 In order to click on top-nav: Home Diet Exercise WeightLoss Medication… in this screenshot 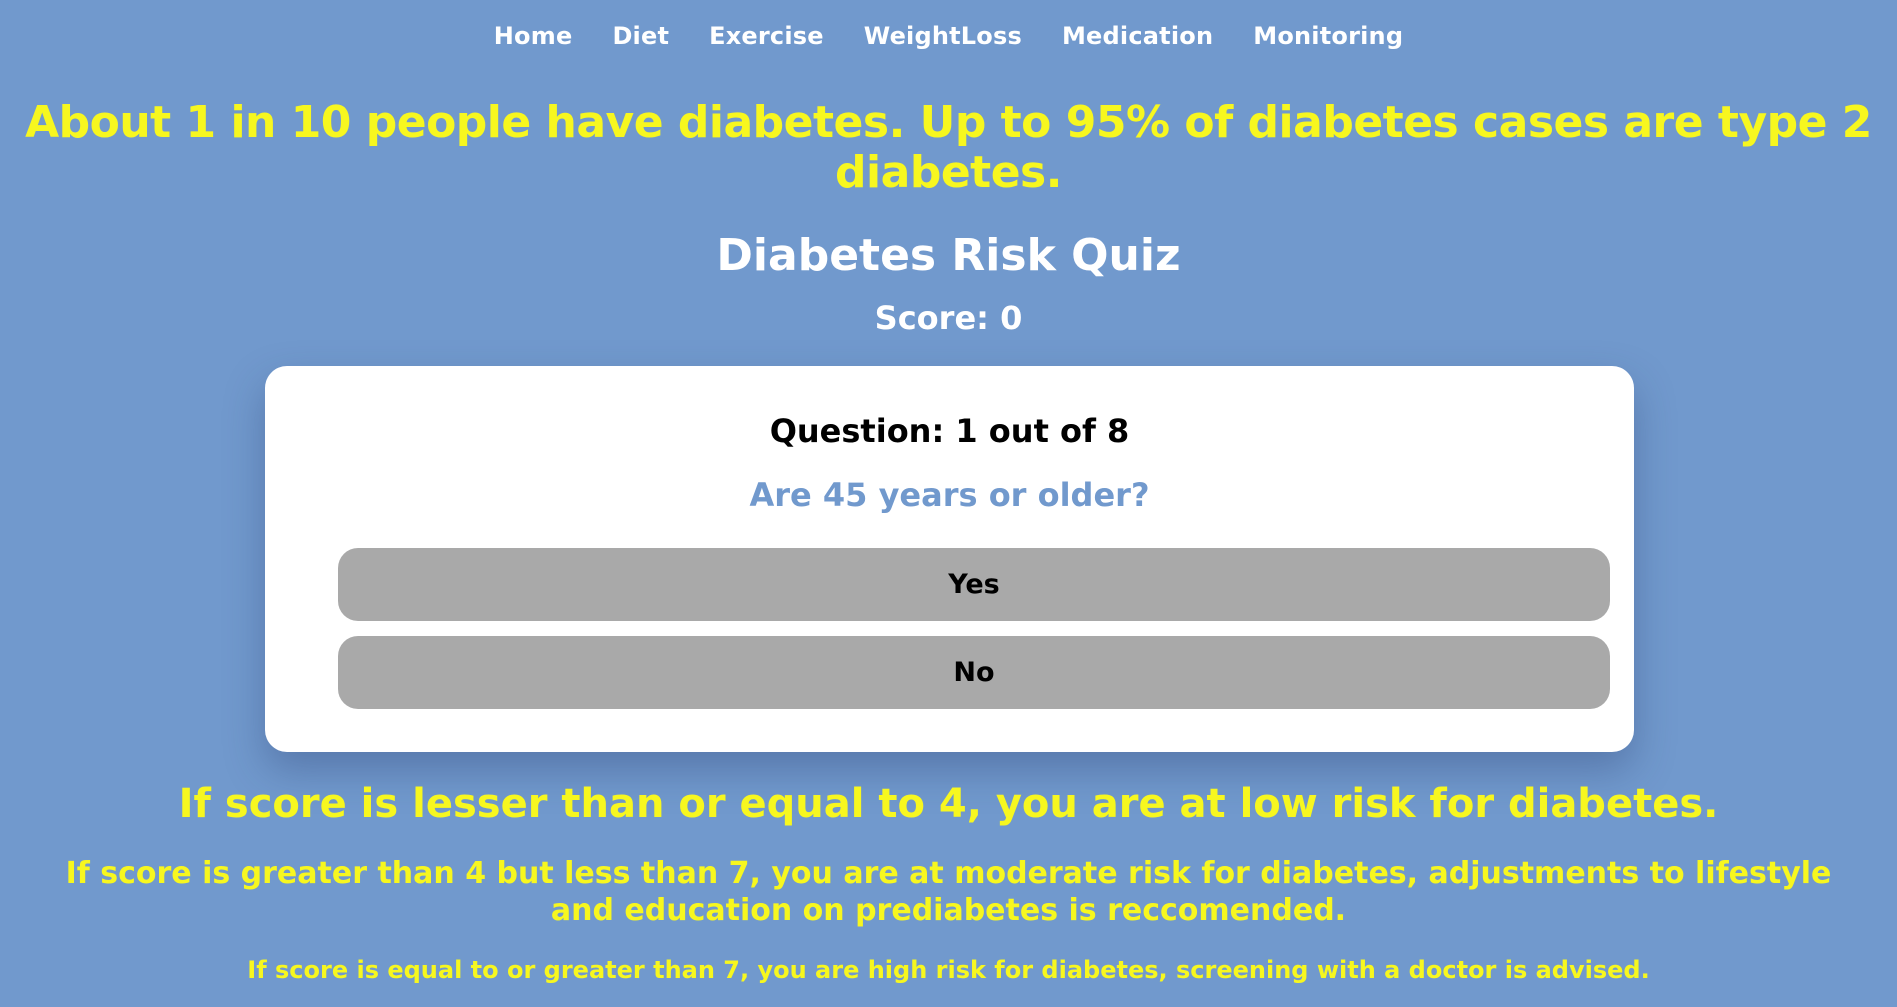, I will do `click(948, 26)`.